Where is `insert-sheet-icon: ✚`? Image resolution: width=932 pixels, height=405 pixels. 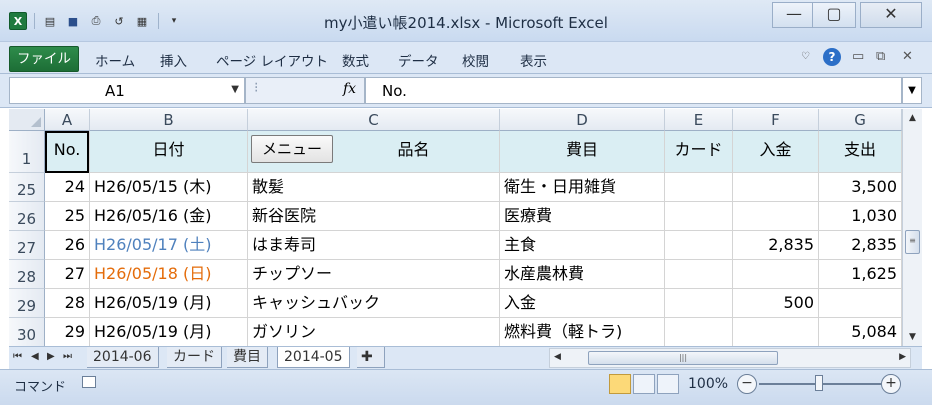 insert-sheet-icon: ✚ is located at coordinates (371, 357).